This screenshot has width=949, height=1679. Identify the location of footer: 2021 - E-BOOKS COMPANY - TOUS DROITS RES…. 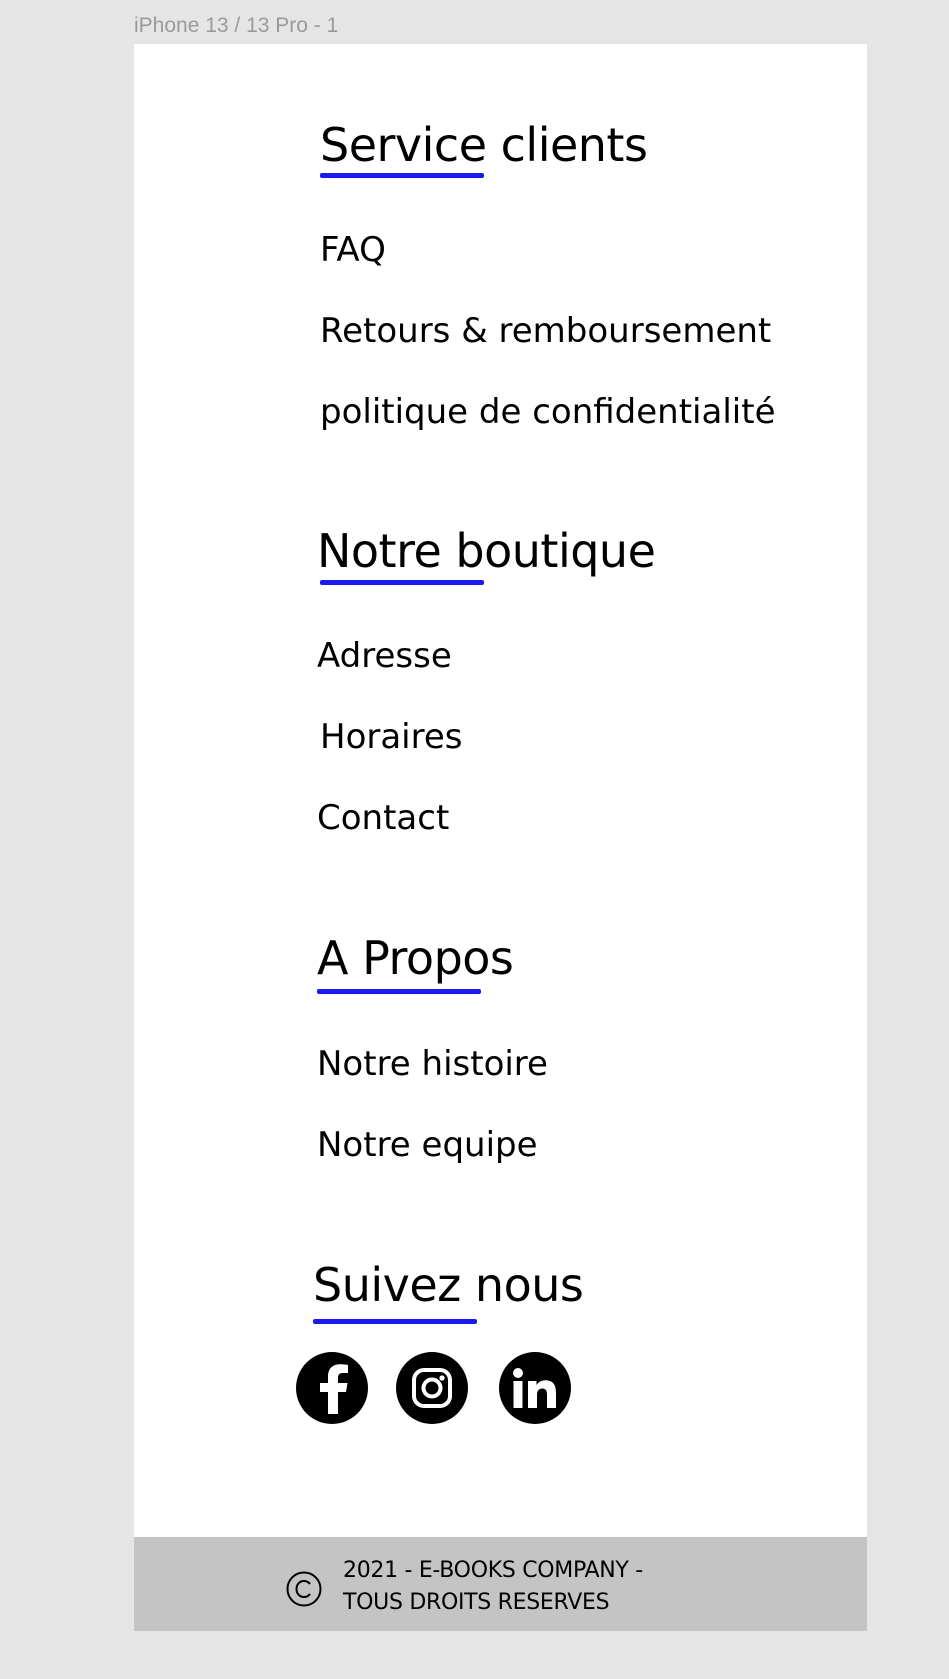
(500, 1584).